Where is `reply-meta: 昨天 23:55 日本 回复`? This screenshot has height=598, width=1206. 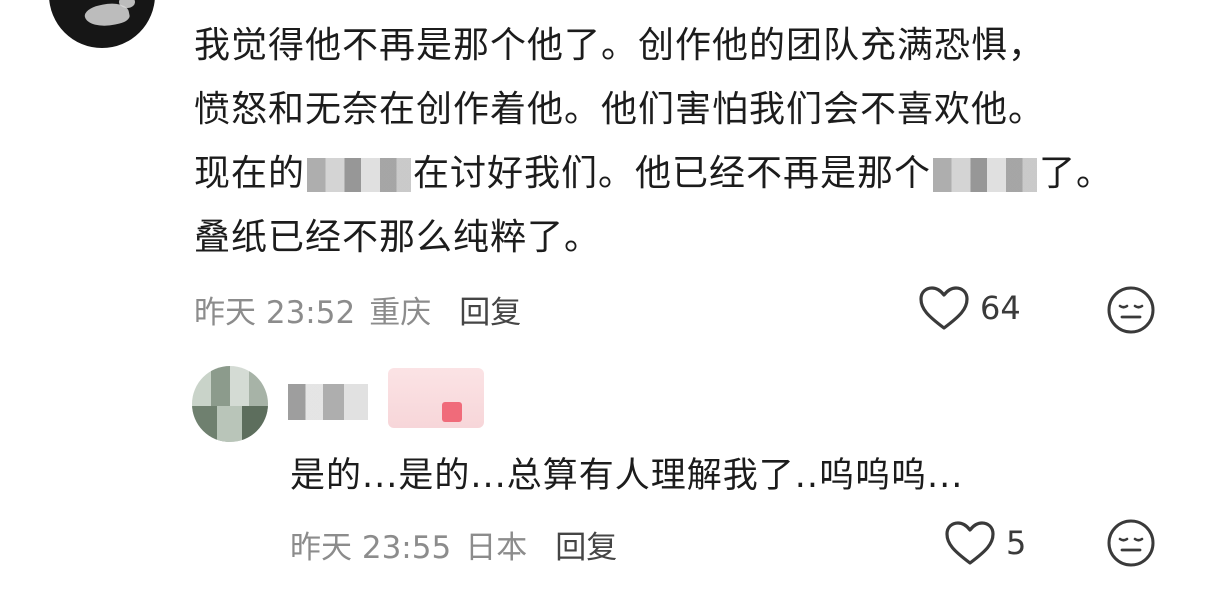 reply-meta: 昨天 23:55 日本 回复 is located at coordinates (453, 544).